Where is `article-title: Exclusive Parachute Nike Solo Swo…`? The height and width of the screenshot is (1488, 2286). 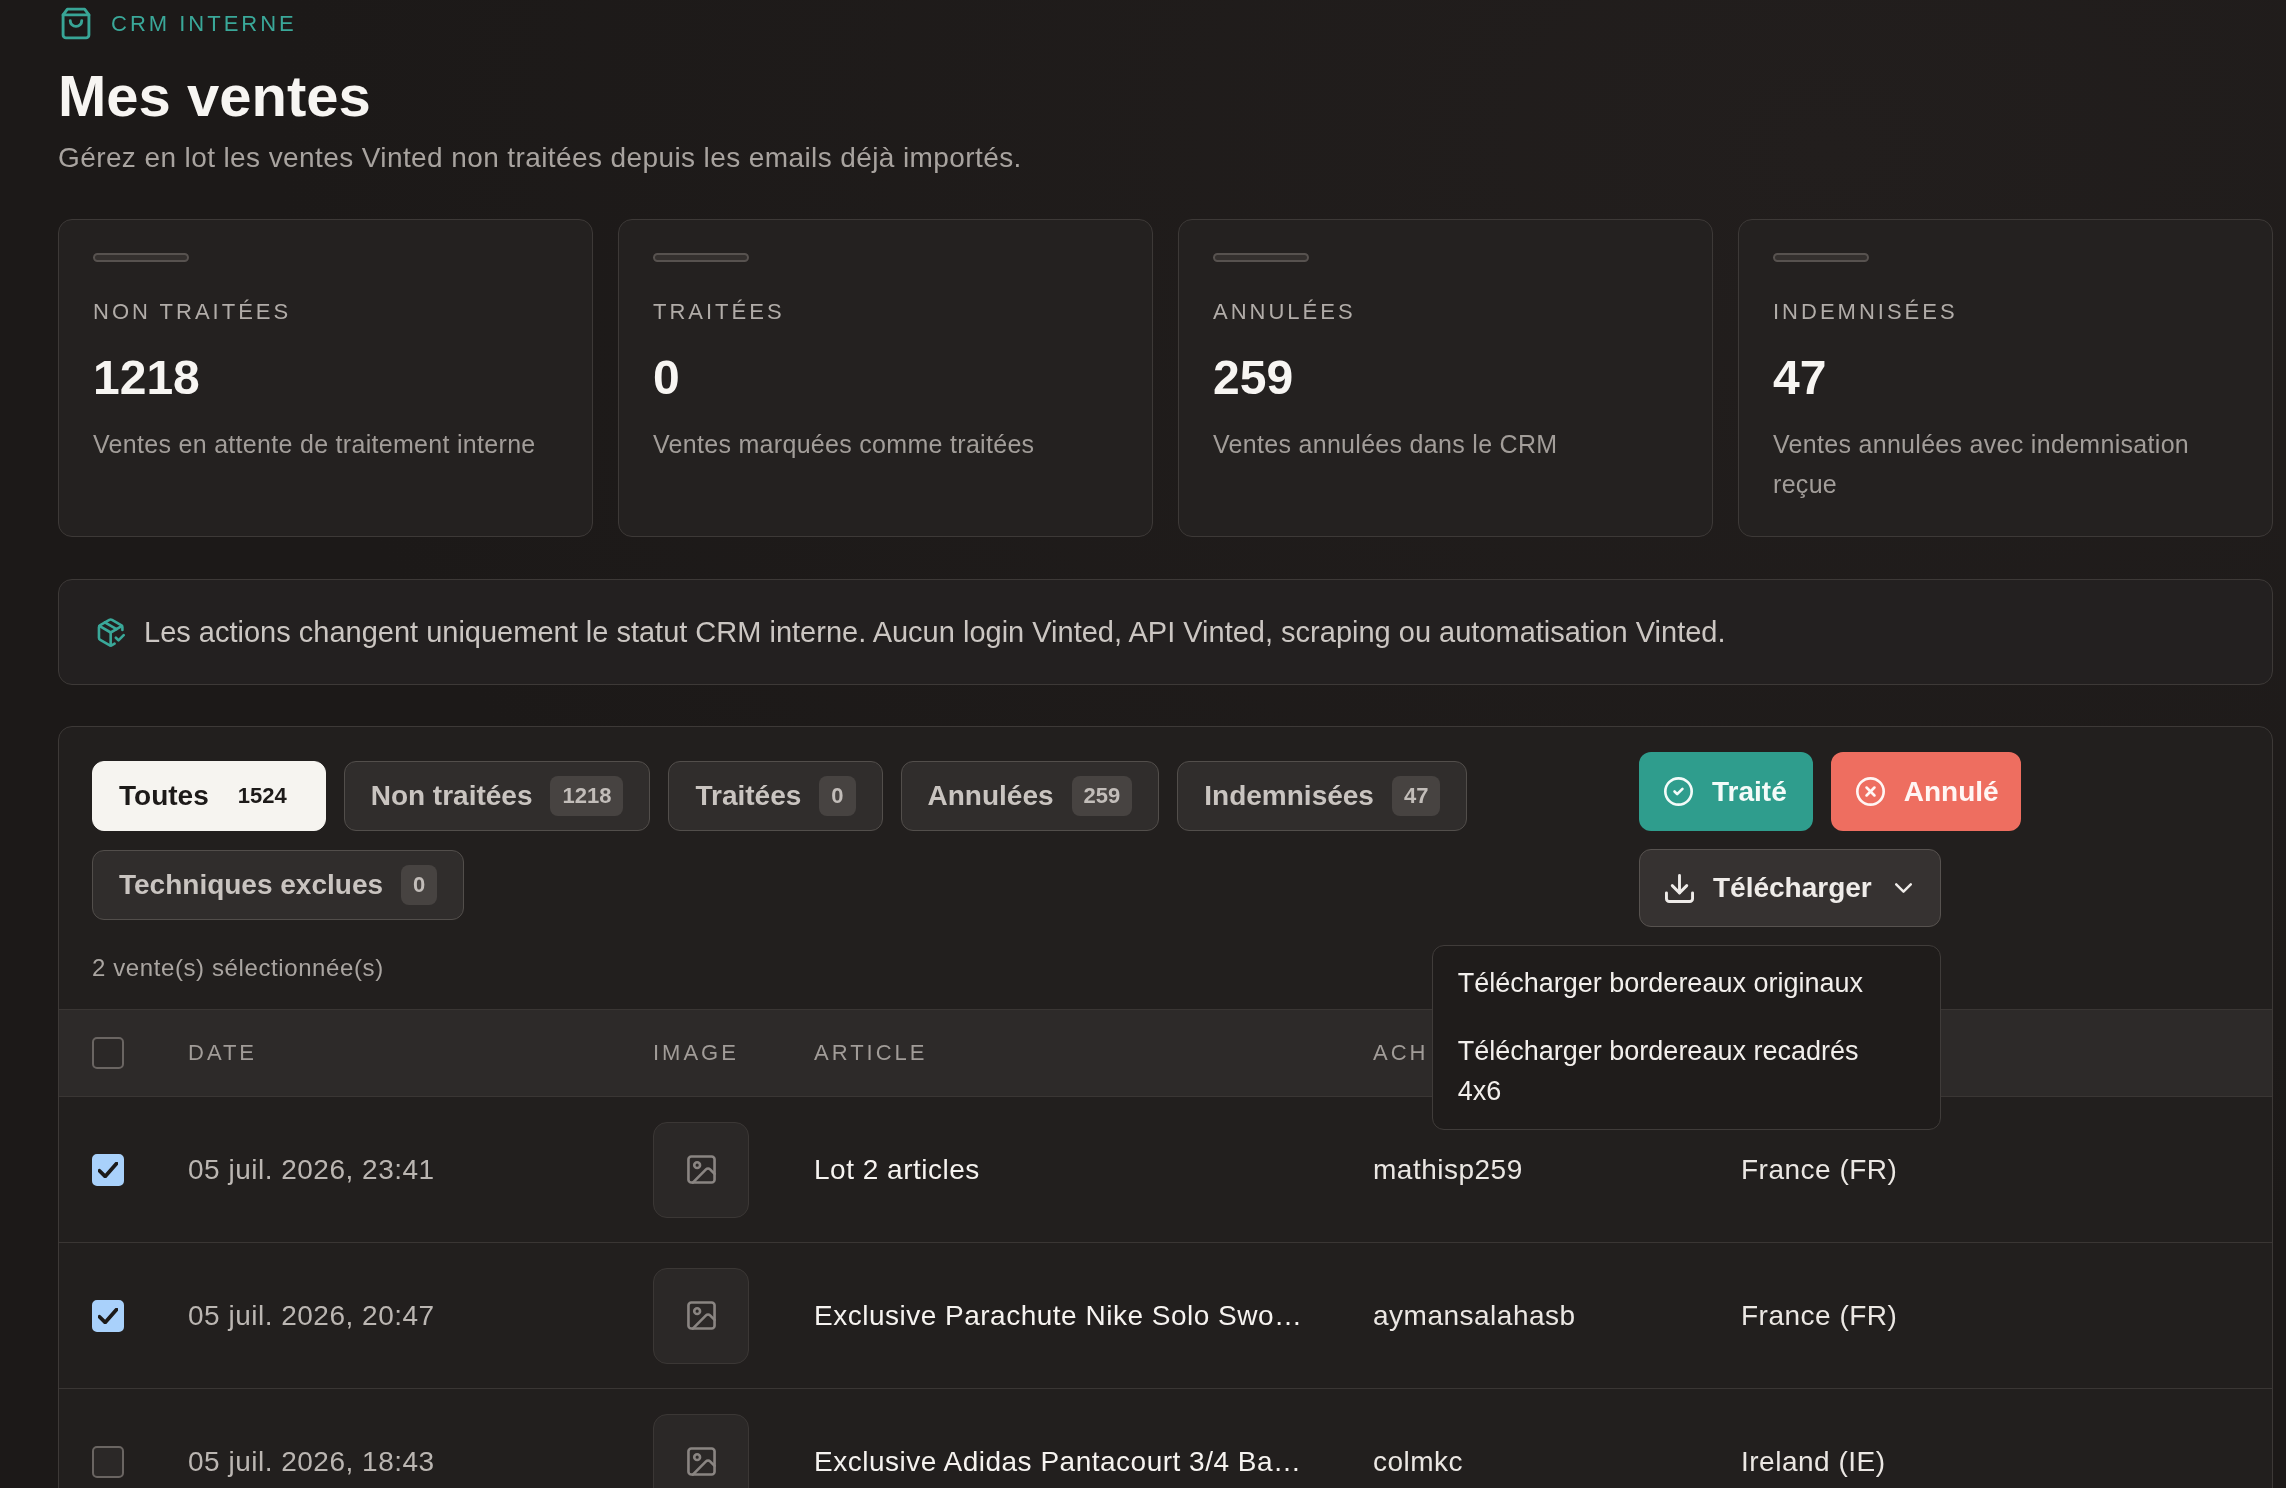
article-title: Exclusive Parachute Nike Solo Swo… is located at coordinates (1058, 1315).